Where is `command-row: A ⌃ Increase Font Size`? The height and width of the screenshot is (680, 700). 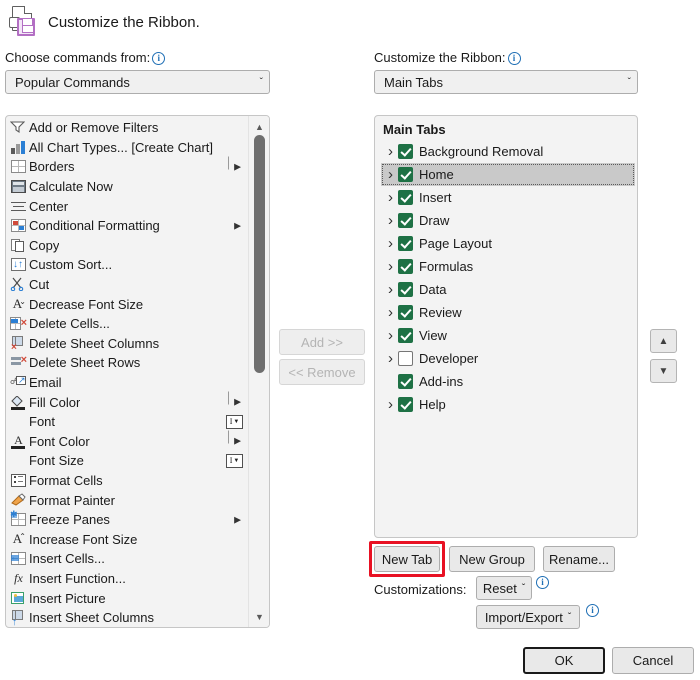 command-row: A ⌃ Increase Font Size is located at coordinates (126, 539).